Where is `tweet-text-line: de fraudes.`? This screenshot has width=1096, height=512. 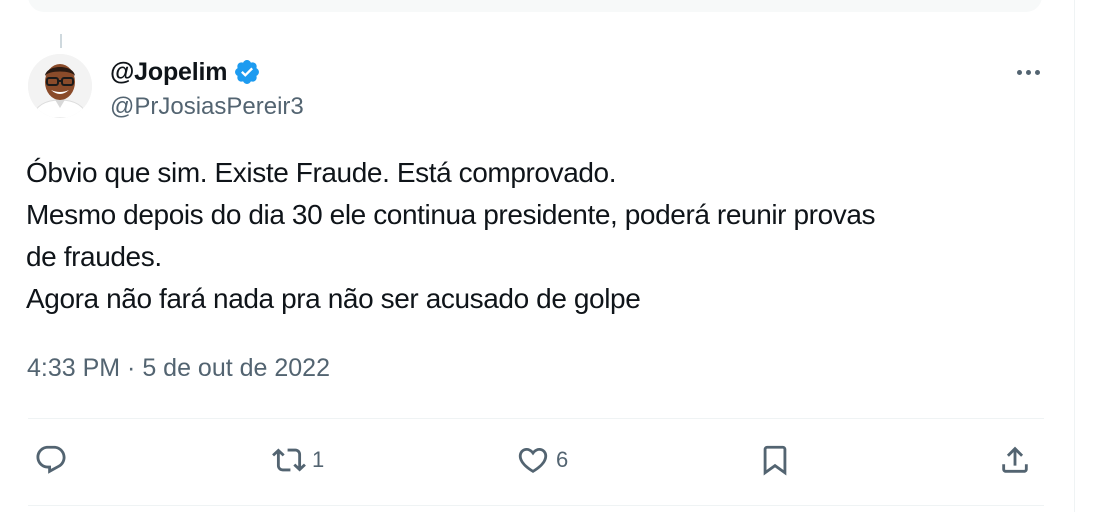
tweet-text-line: de fraudes. is located at coordinates (94, 256).